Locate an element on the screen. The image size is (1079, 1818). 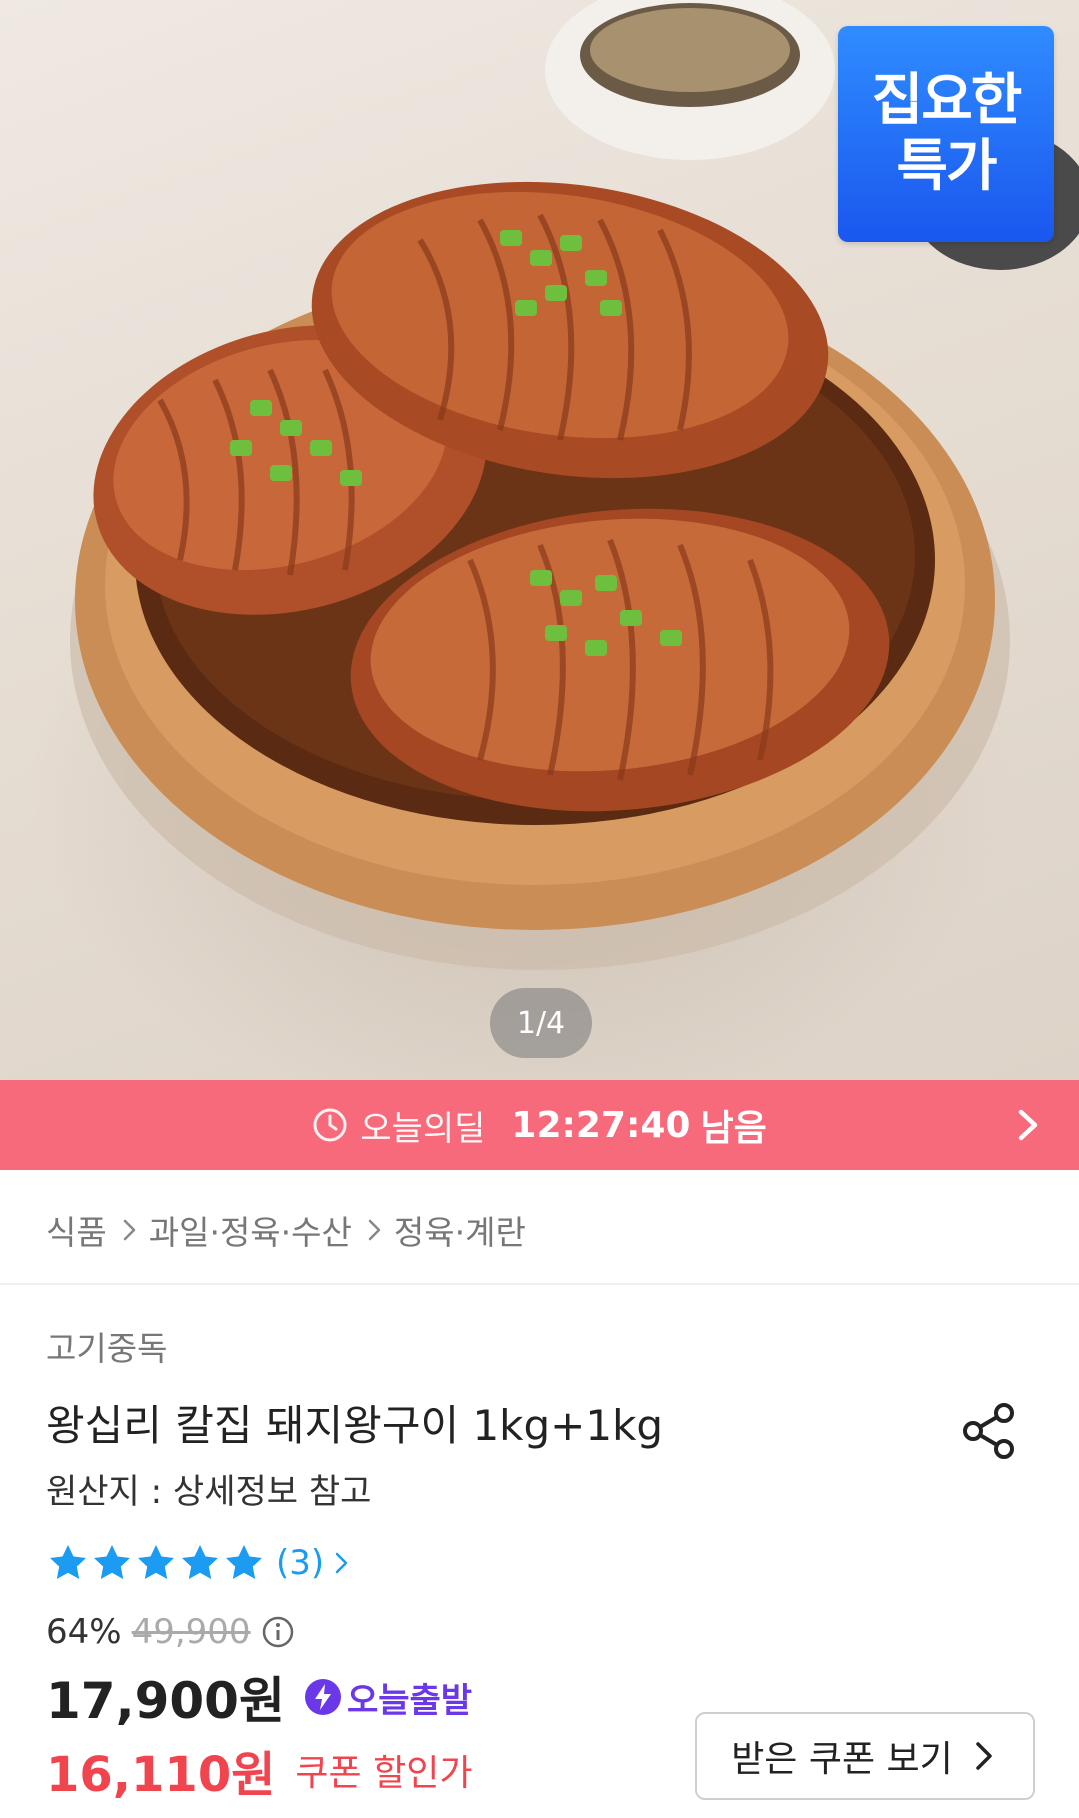
view-coupons-button: 받은 쿠폰 보기 is located at coordinates (865, 1756).